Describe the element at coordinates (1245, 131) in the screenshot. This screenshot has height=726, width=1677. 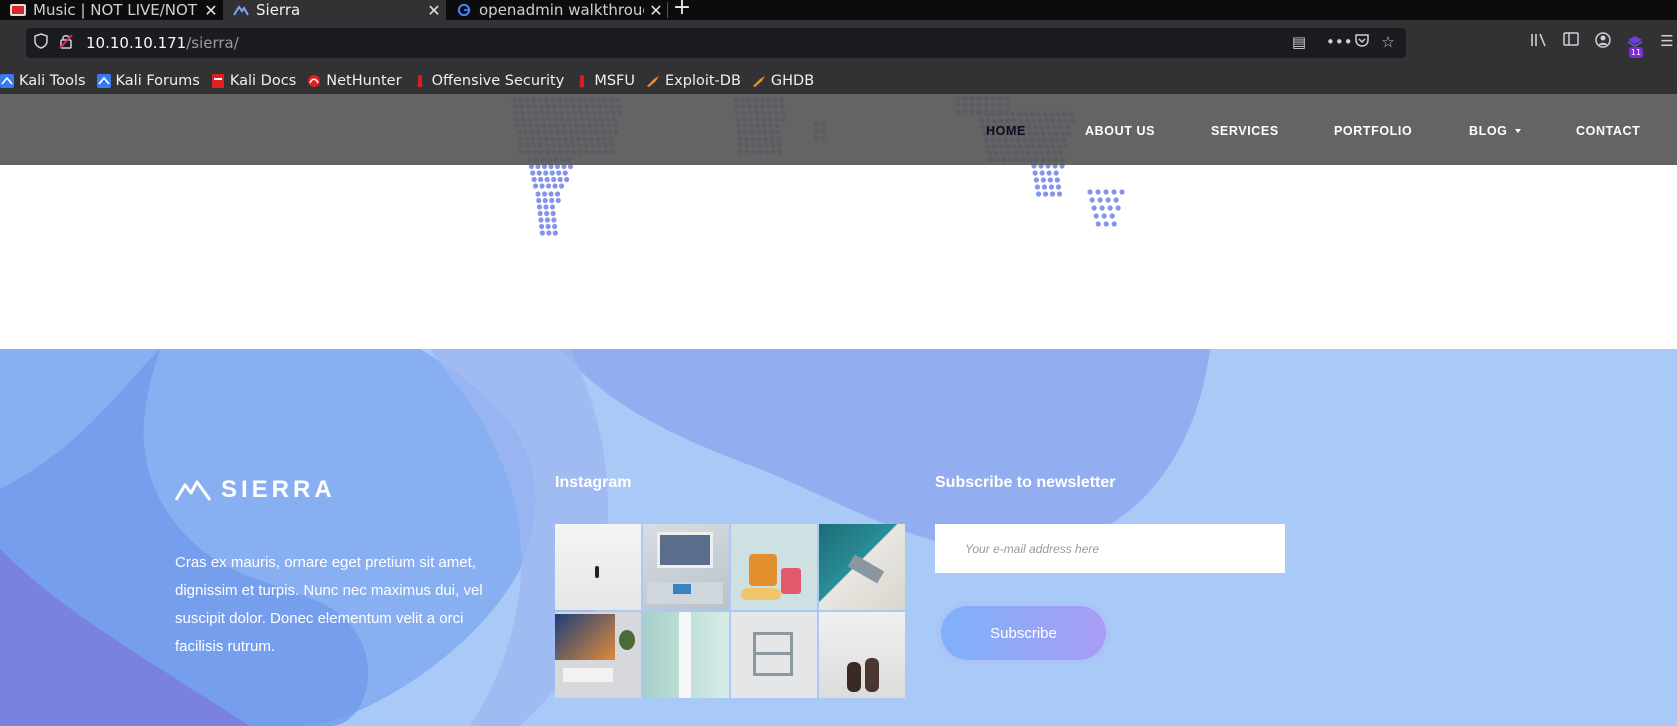
I see `nav-services: SERVICES` at that location.